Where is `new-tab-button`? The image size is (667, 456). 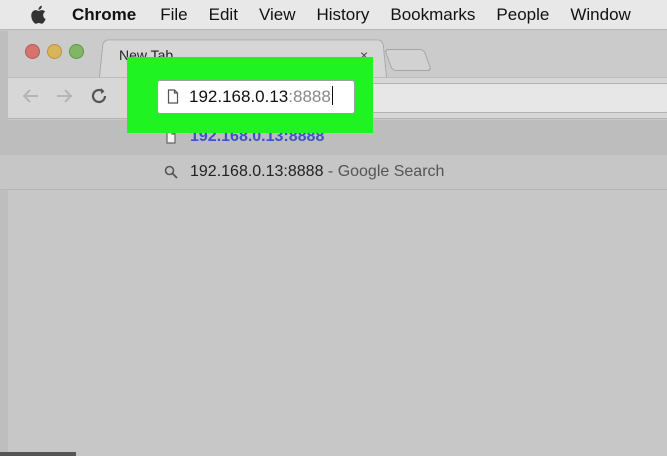 new-tab-button is located at coordinates (408, 60).